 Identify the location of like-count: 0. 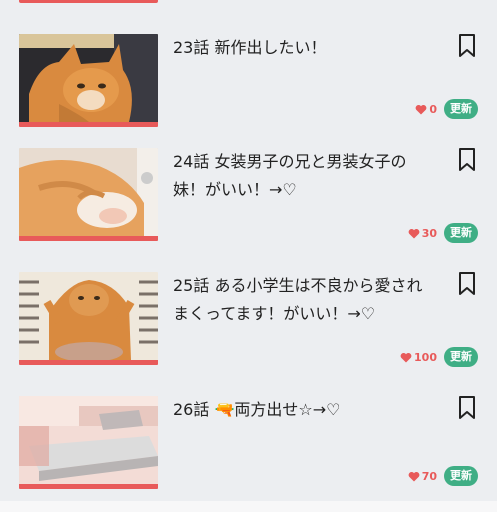
(426, 109).